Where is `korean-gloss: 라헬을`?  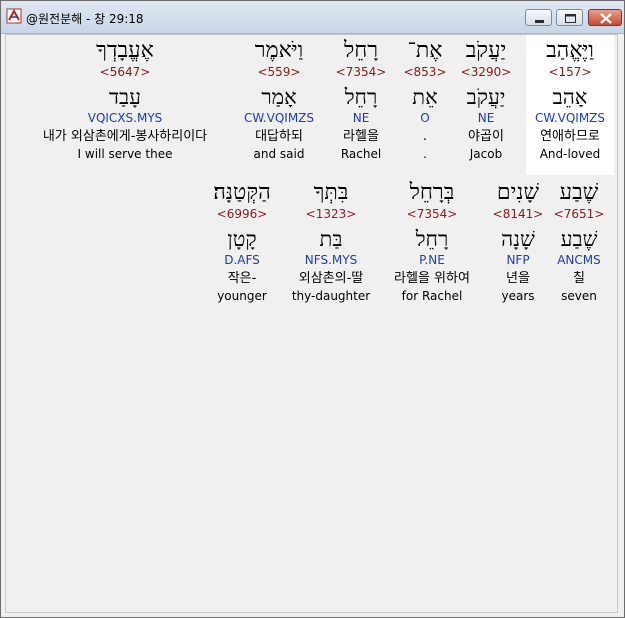
korean-gloss: 라헬을 is located at coordinates (361, 136).